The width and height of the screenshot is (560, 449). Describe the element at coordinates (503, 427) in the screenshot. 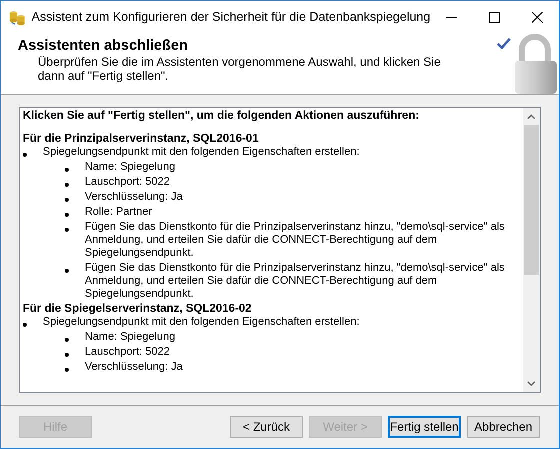

I see `wizard-button: Abbrechen` at that location.